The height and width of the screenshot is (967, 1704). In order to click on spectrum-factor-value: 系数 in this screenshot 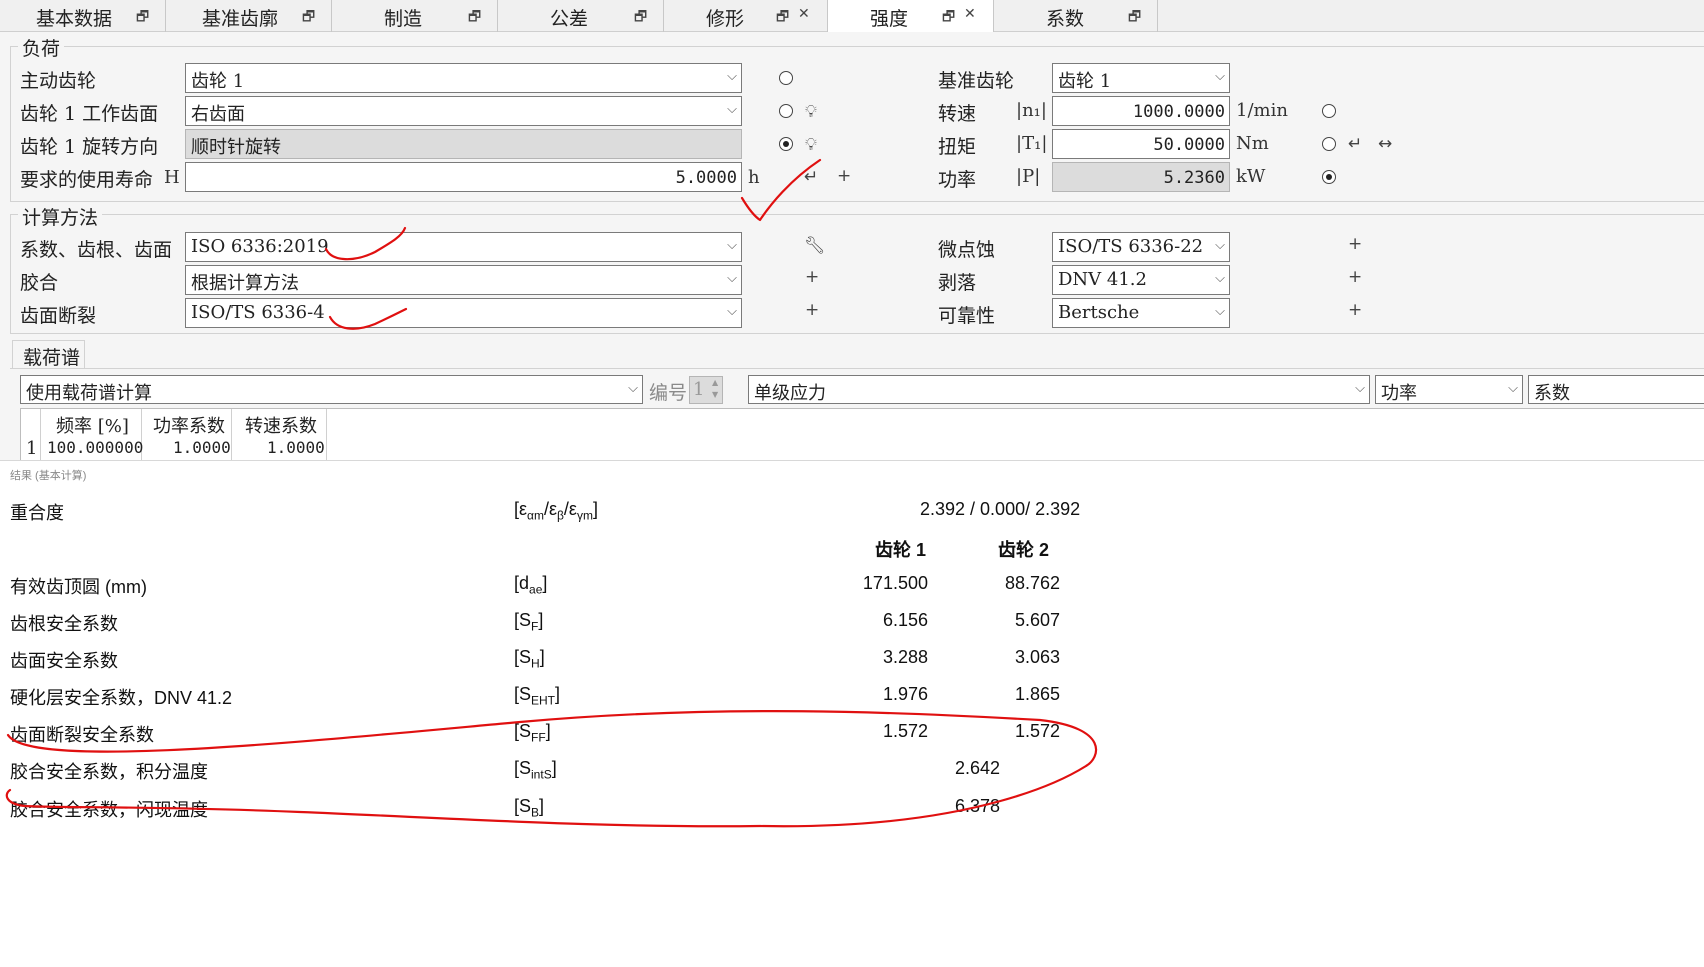, I will do `click(1552, 393)`.